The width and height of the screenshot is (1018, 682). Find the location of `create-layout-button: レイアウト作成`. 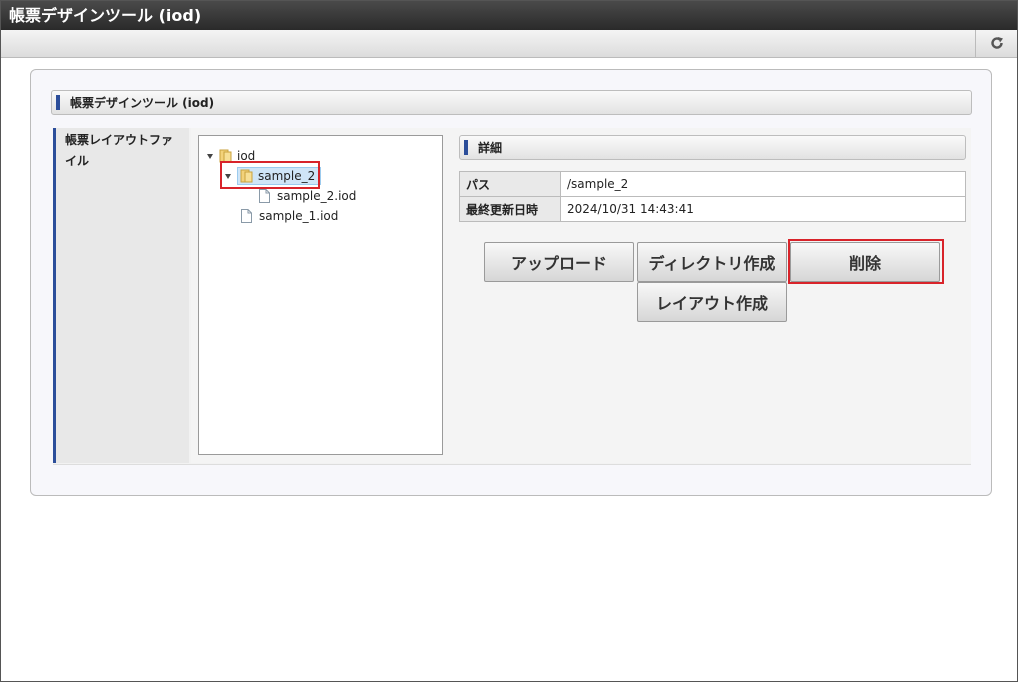

create-layout-button: レイアウト作成 is located at coordinates (712, 302).